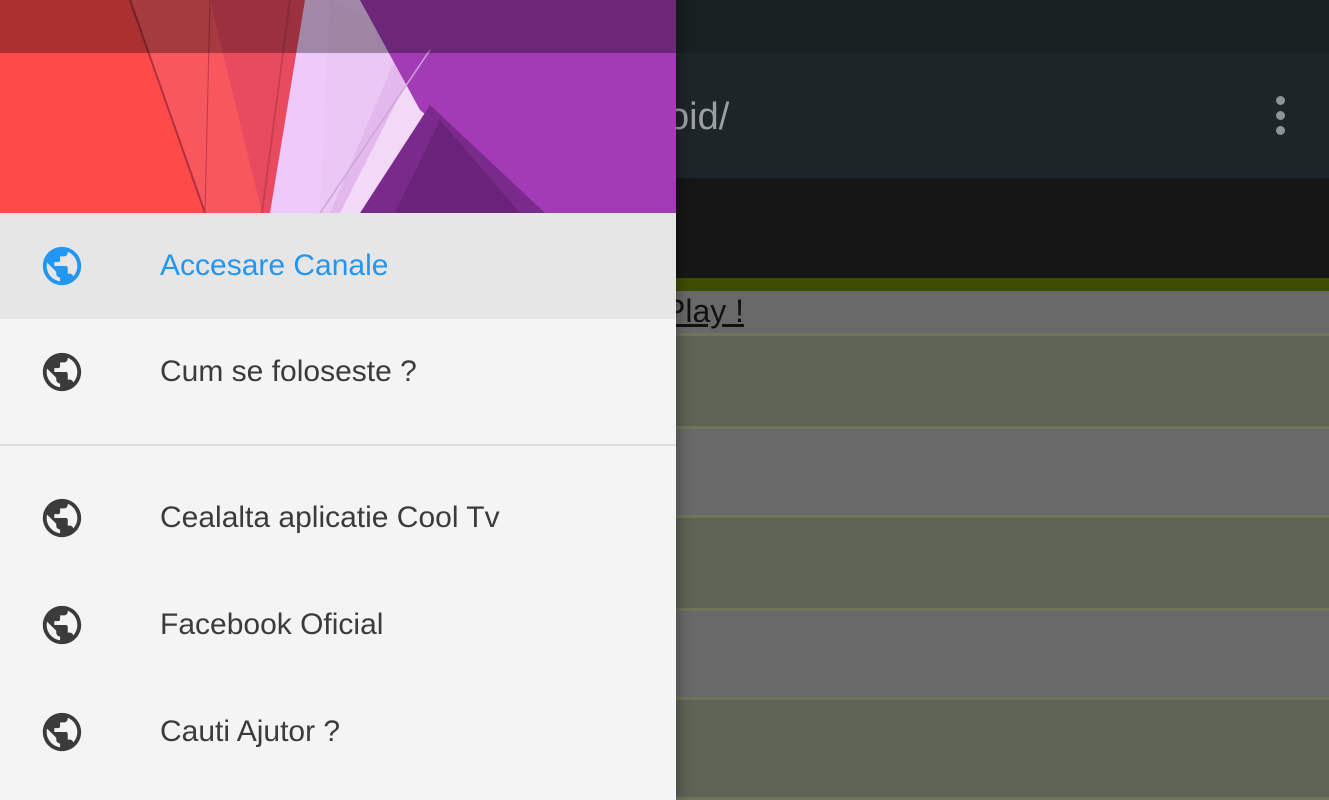  Describe the element at coordinates (250, 731) in the screenshot. I see `drawer-item-label: Cauti Ajutor ?` at that location.